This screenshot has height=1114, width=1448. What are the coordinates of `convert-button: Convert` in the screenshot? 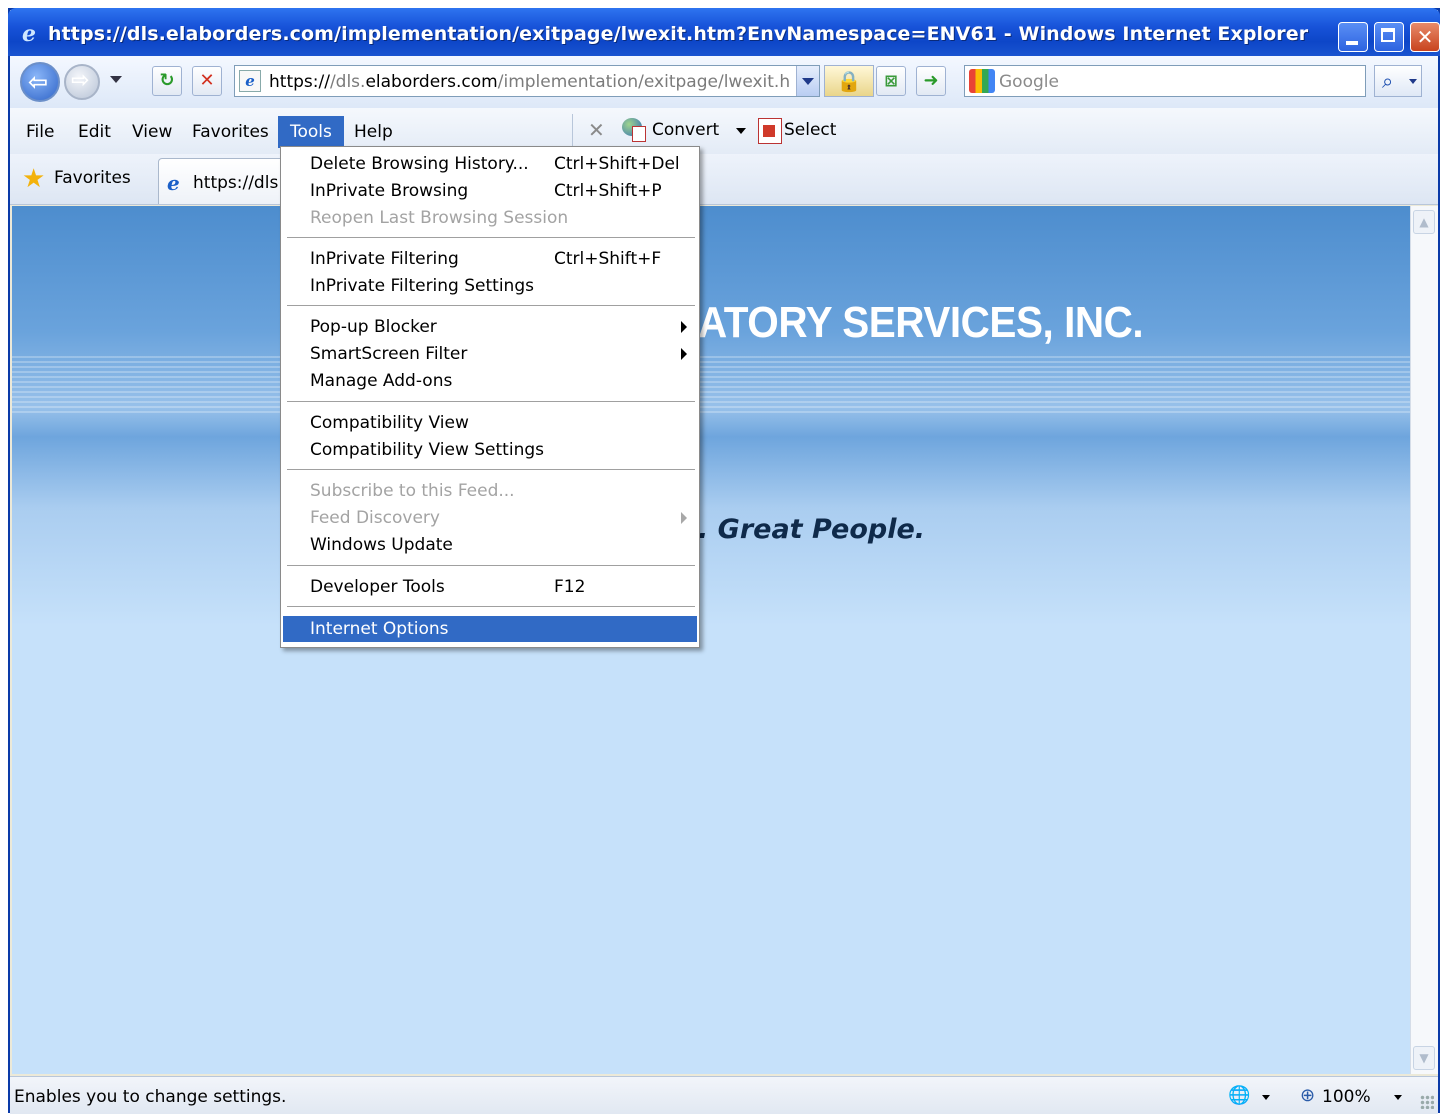 It's located at (685, 130).